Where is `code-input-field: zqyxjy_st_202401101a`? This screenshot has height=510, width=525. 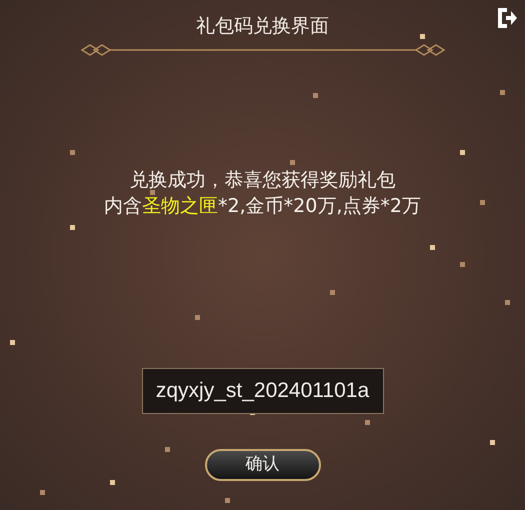
code-input-field: zqyxjy_st_202401101a is located at coordinates (263, 391).